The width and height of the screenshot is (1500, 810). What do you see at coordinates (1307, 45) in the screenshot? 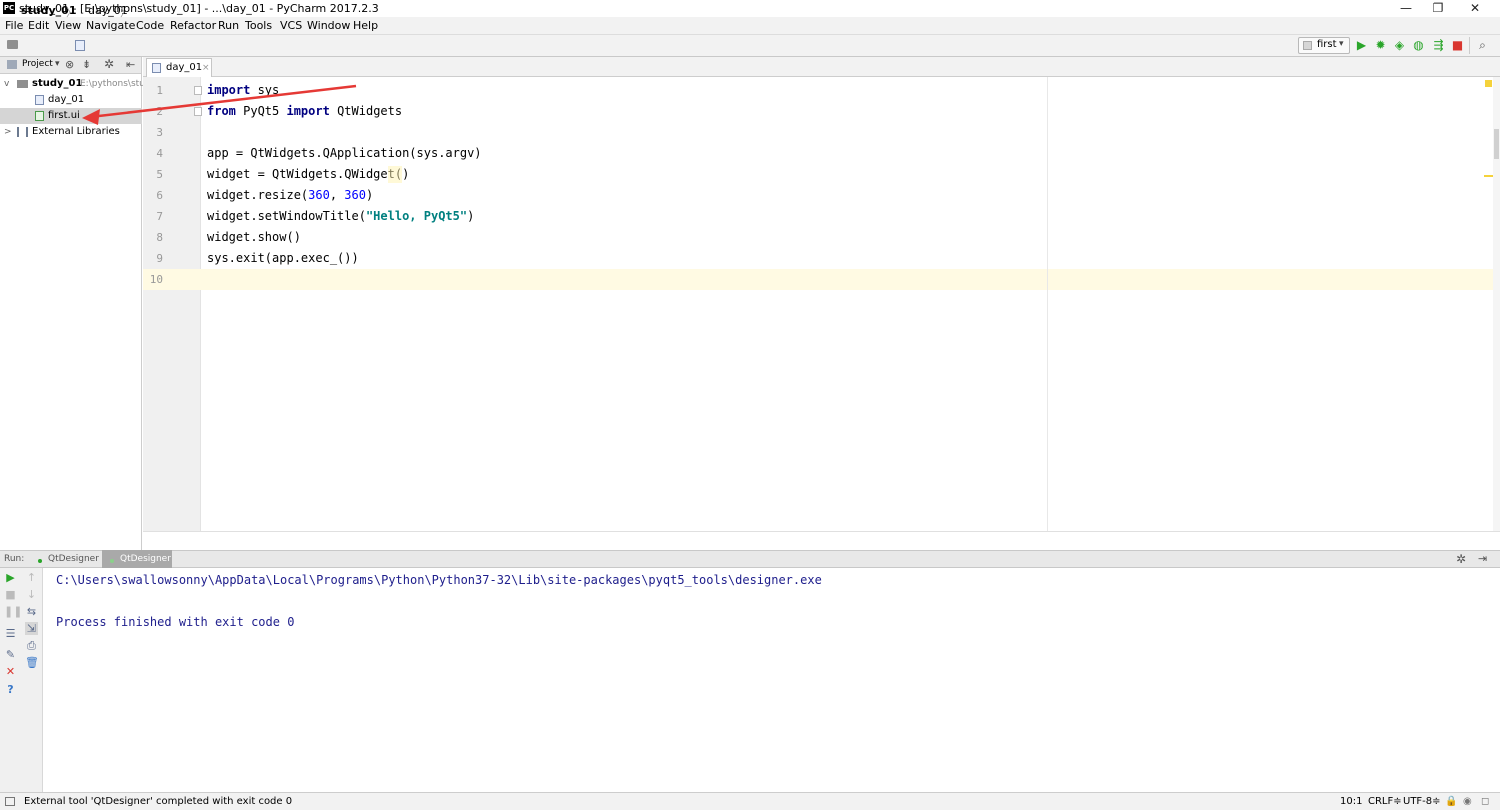
I see `run-config-icon` at bounding box center [1307, 45].